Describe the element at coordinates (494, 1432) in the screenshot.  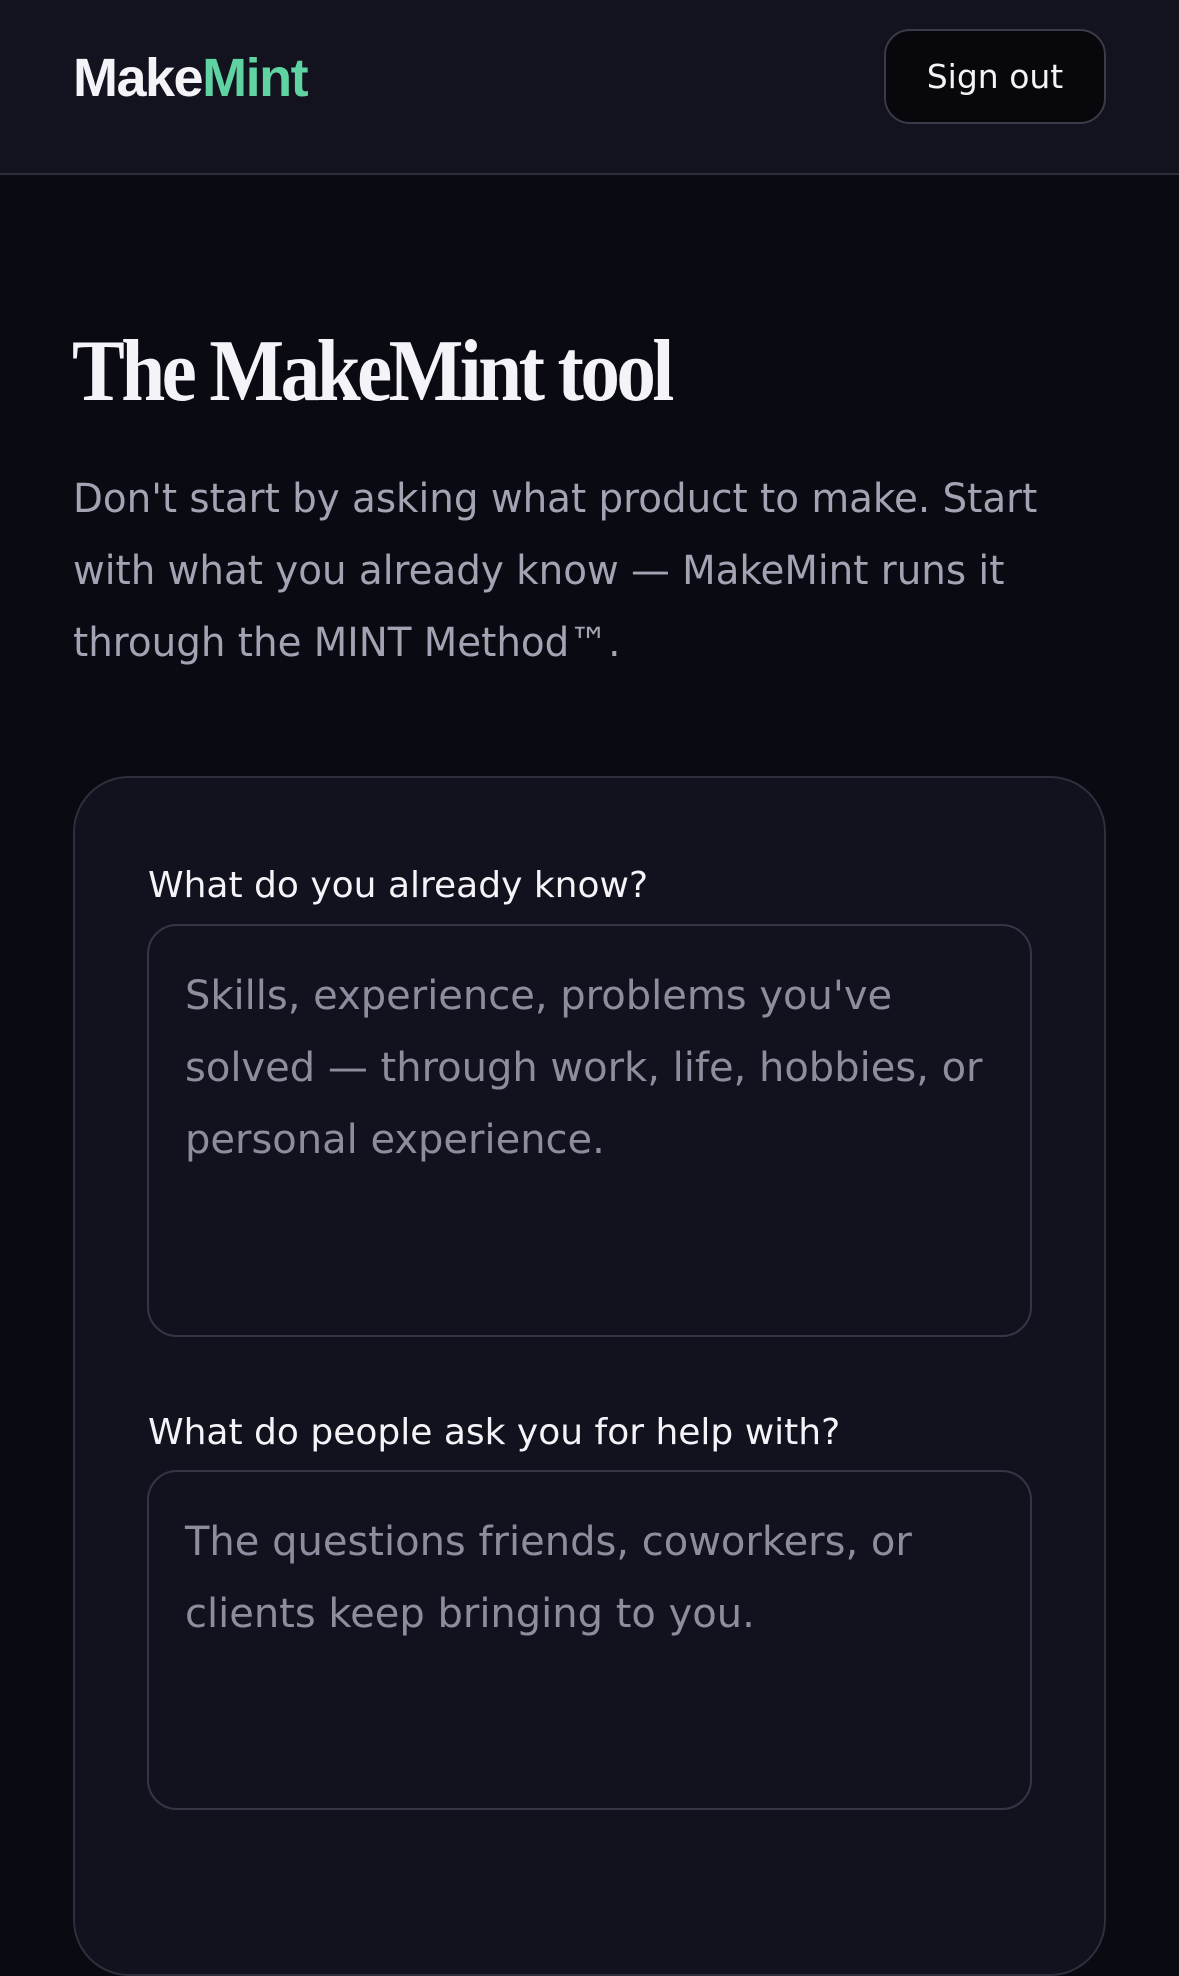
I see `help-label: What do people ask you for help with?` at that location.